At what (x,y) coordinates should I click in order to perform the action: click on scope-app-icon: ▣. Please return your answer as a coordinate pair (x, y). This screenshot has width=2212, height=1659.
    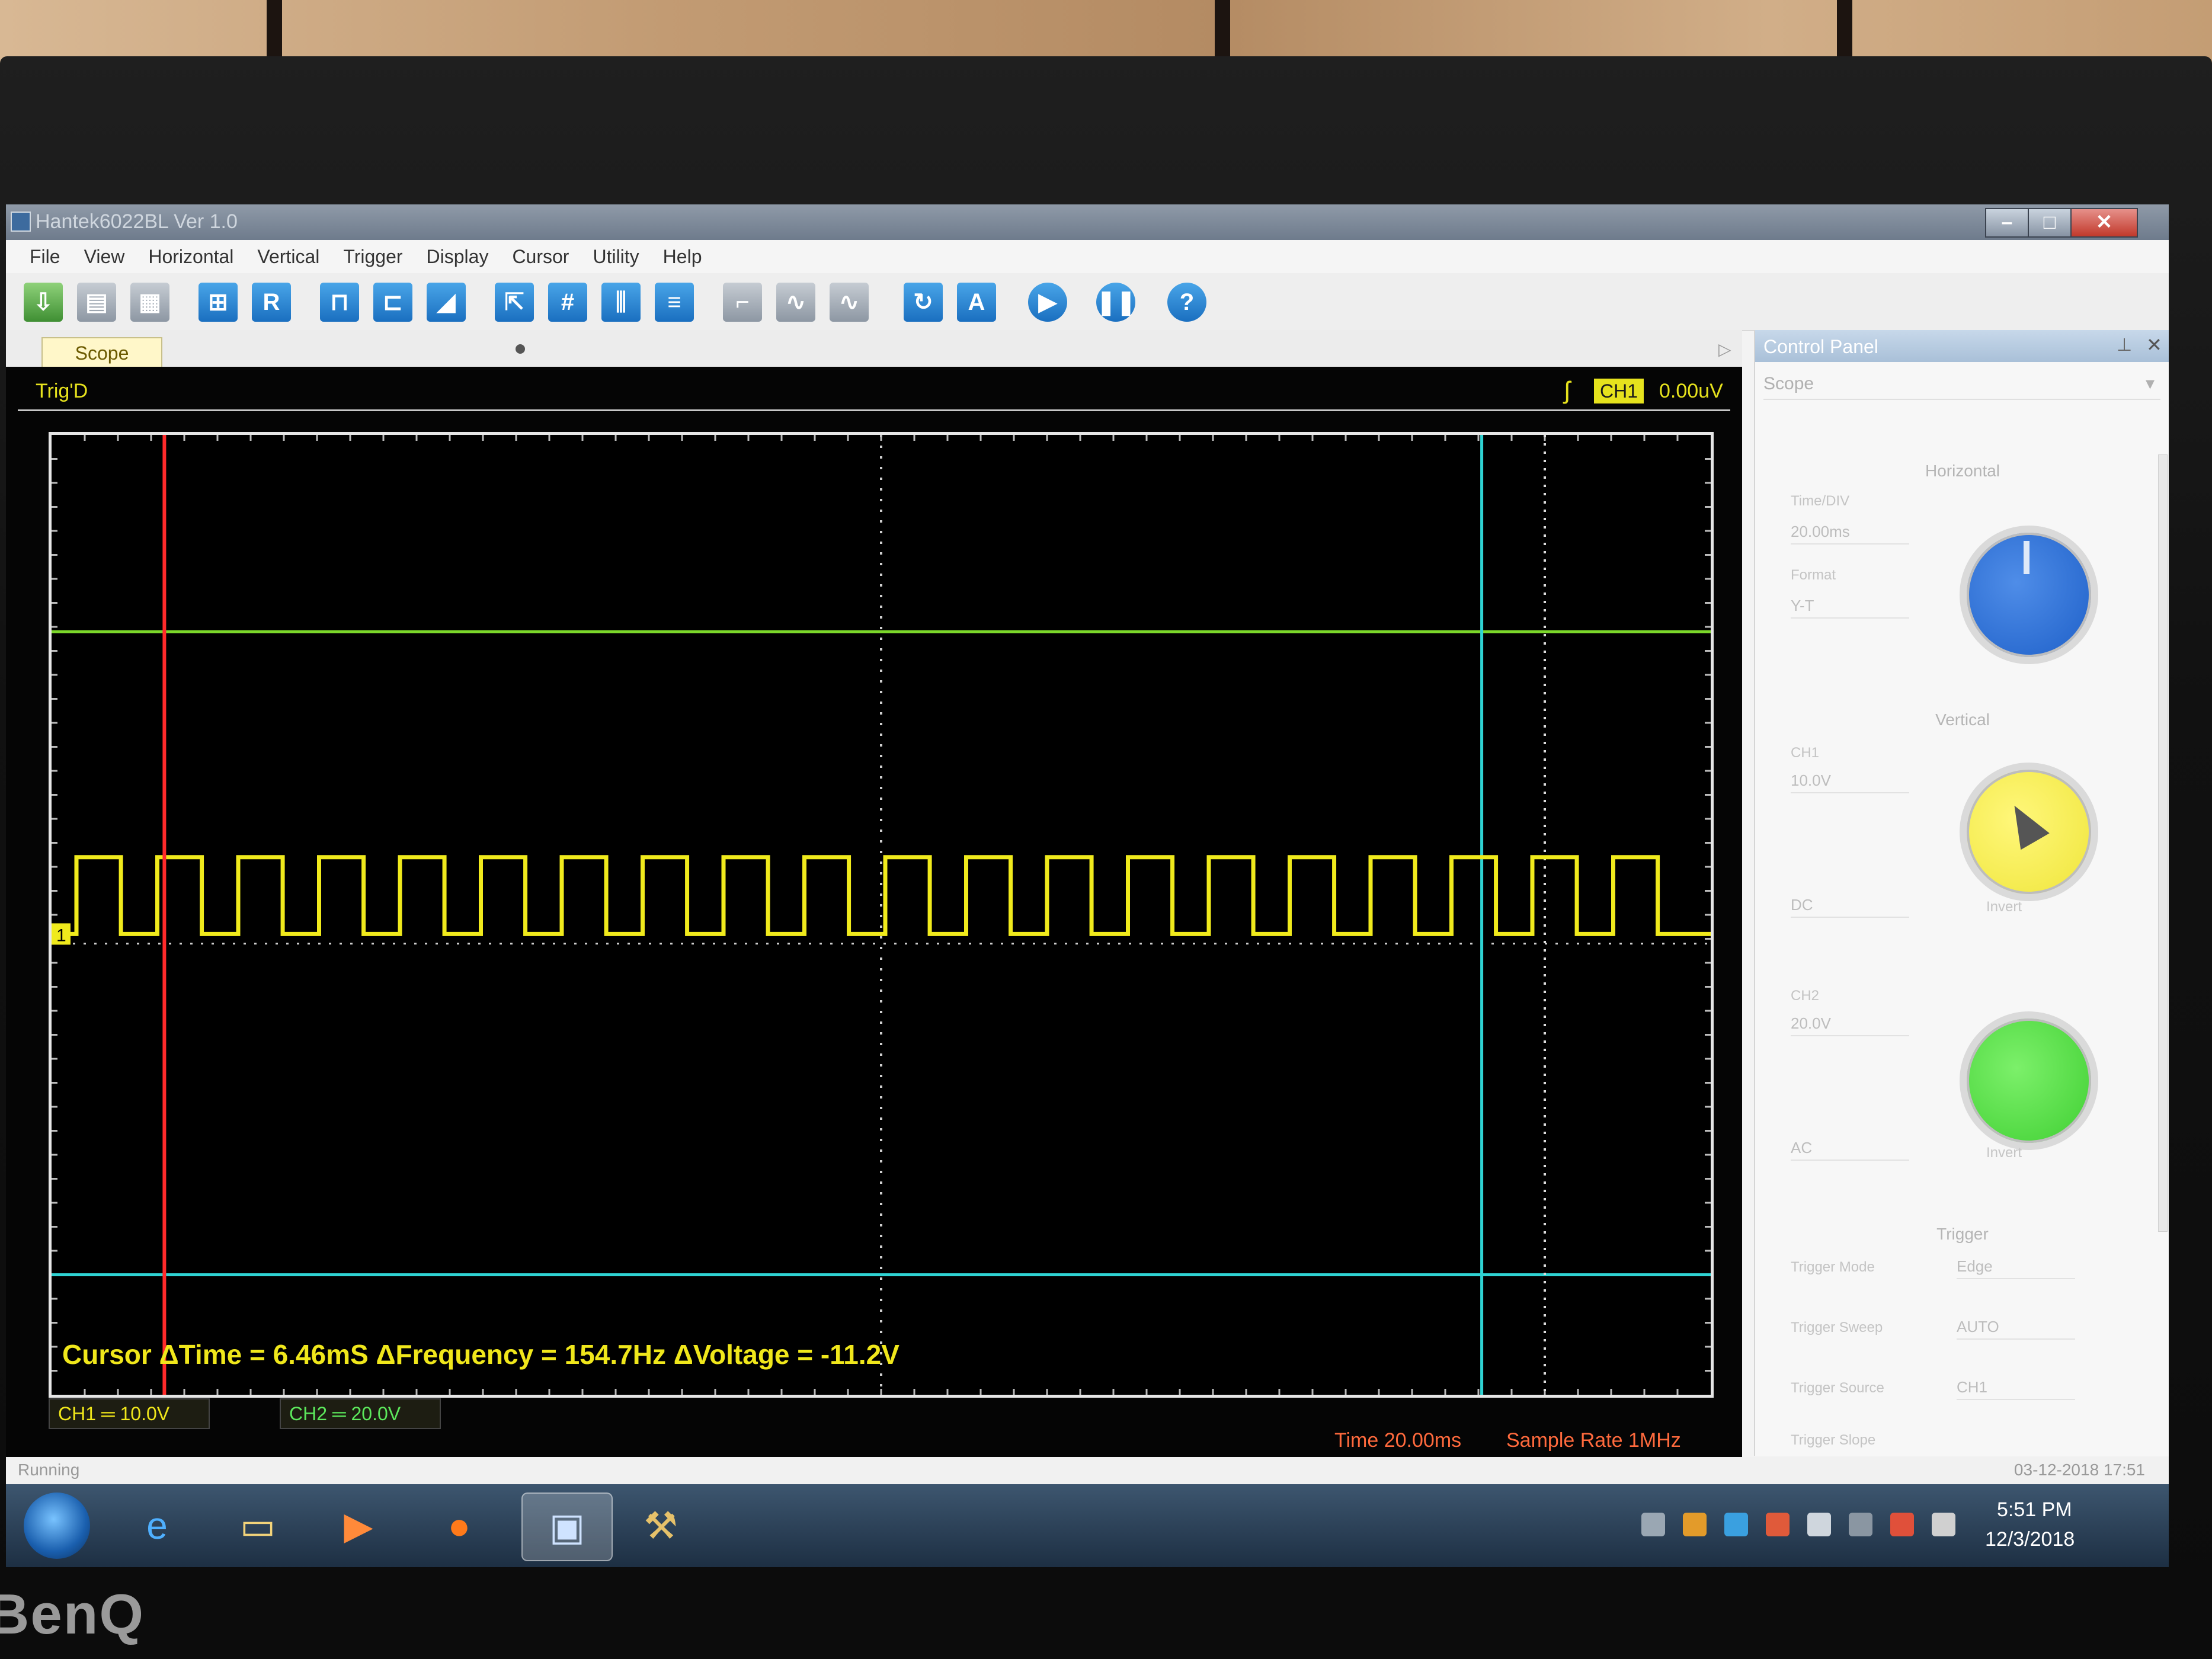
    Looking at the image, I should click on (567, 1527).